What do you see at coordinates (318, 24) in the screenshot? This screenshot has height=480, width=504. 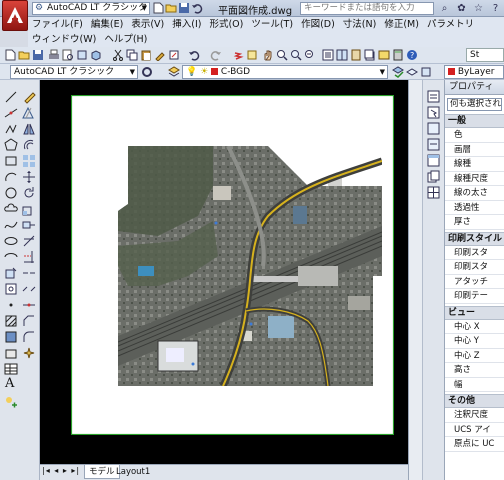 I see `menu-draw: 作図(D)` at bounding box center [318, 24].